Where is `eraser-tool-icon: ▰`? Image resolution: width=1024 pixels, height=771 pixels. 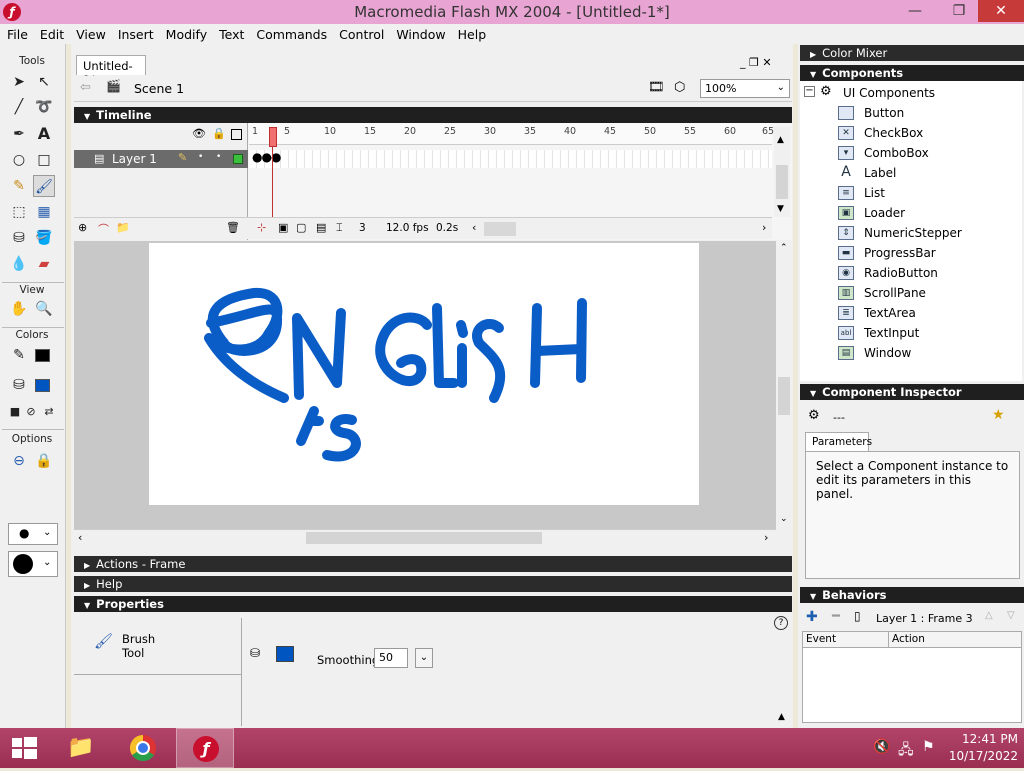 eraser-tool-icon: ▰ is located at coordinates (44, 264).